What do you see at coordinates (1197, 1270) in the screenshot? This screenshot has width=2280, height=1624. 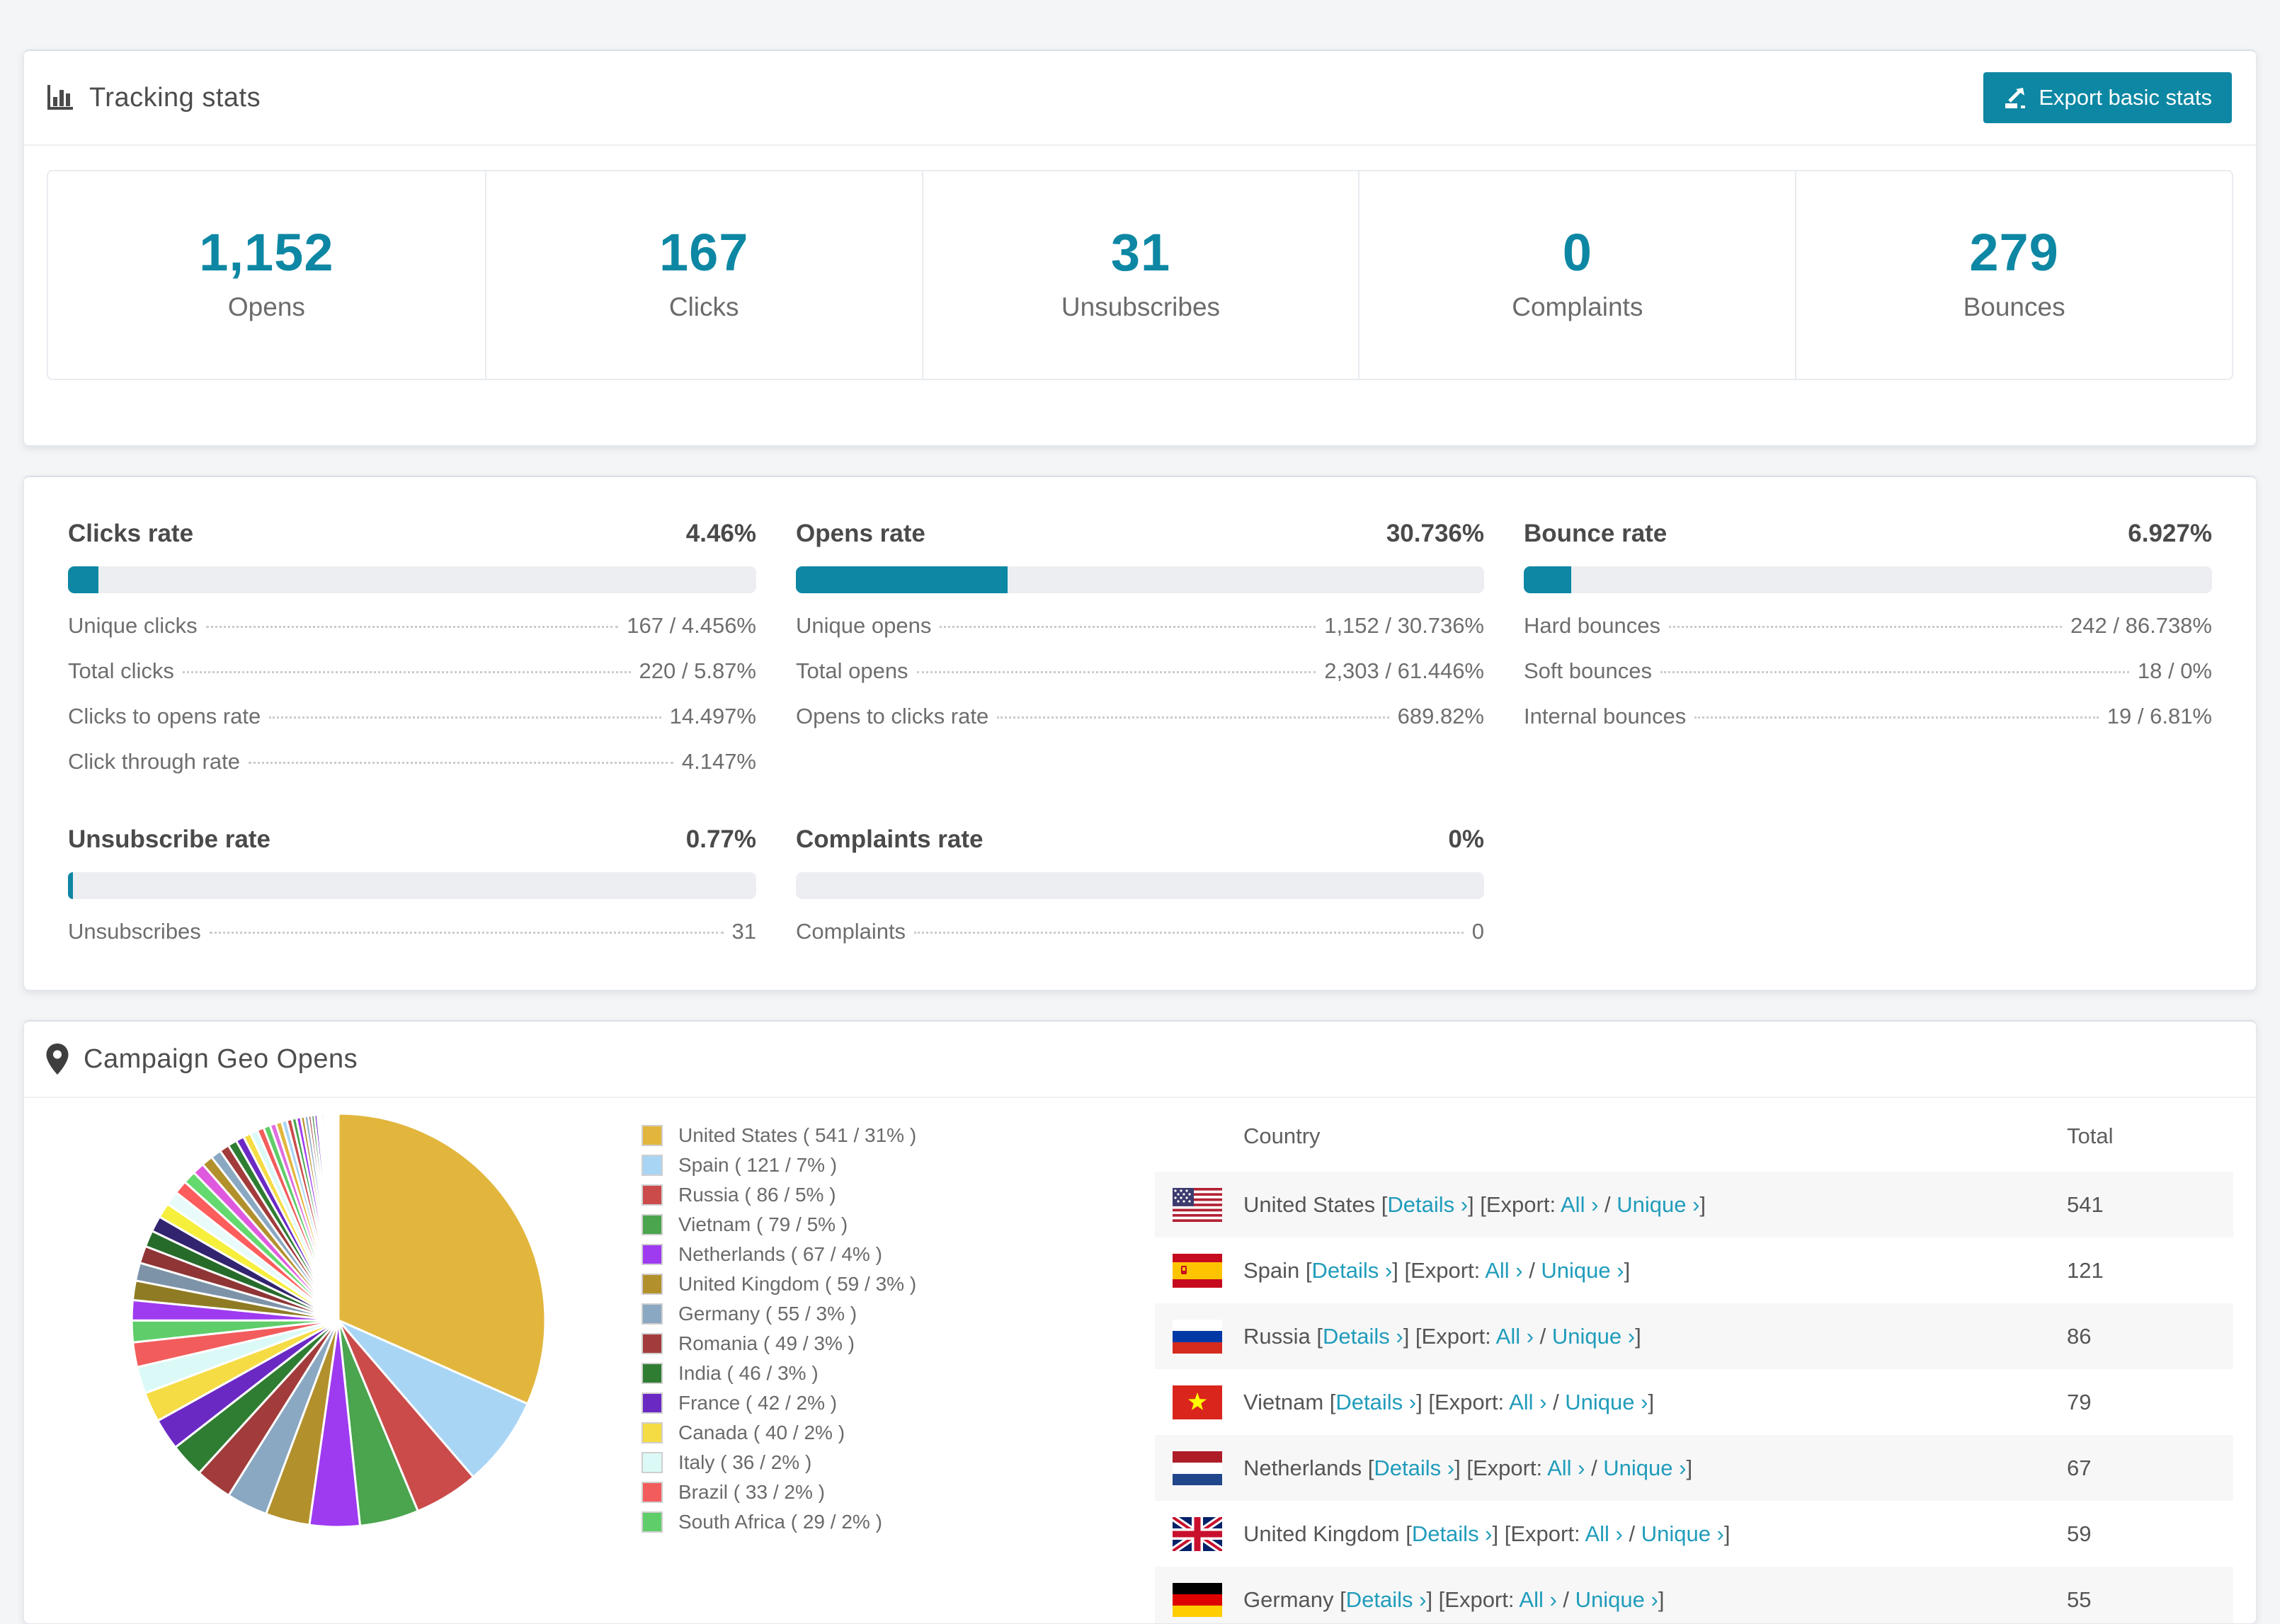 I see `es-flag-icon` at bounding box center [1197, 1270].